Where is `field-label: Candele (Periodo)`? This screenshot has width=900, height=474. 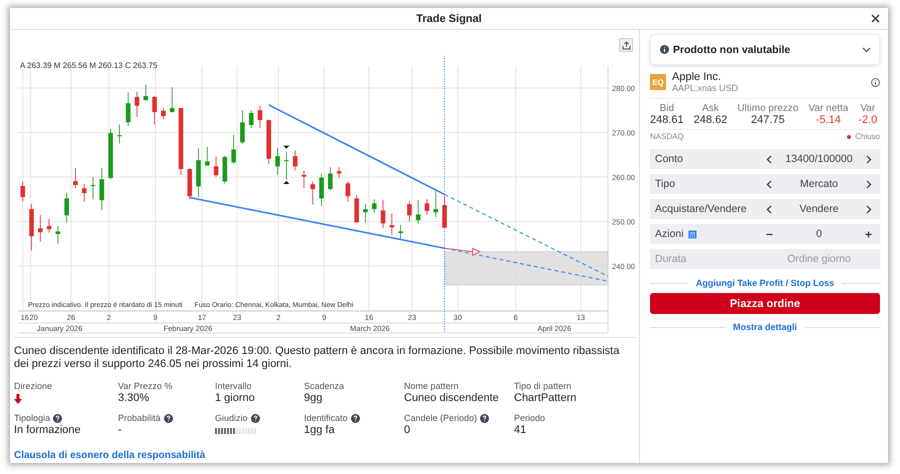
field-label: Candele (Periodo) is located at coordinates (441, 418).